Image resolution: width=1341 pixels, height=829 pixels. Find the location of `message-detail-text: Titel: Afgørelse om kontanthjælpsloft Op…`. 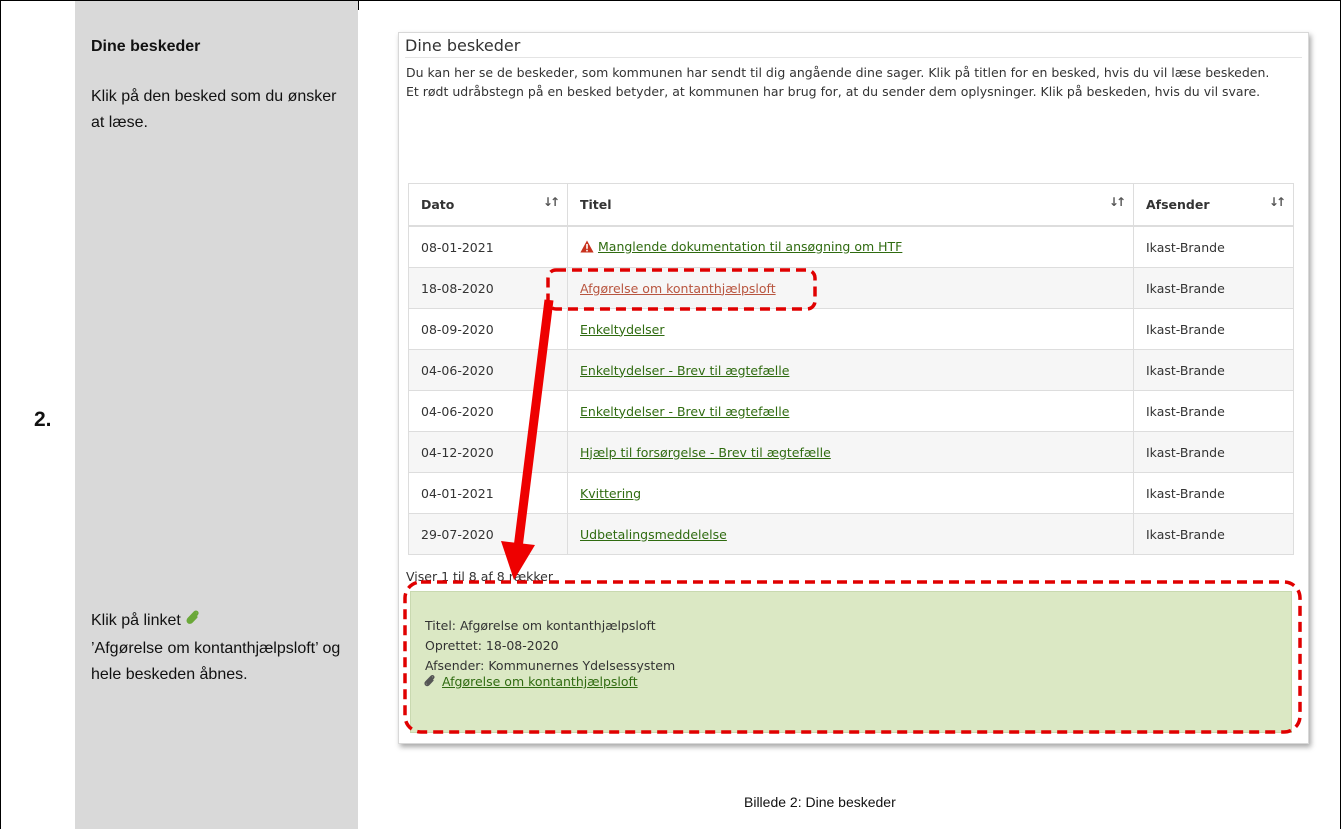

message-detail-text: Titel: Afgørelse om kontanthjælpsloft Op… is located at coordinates (550, 646).